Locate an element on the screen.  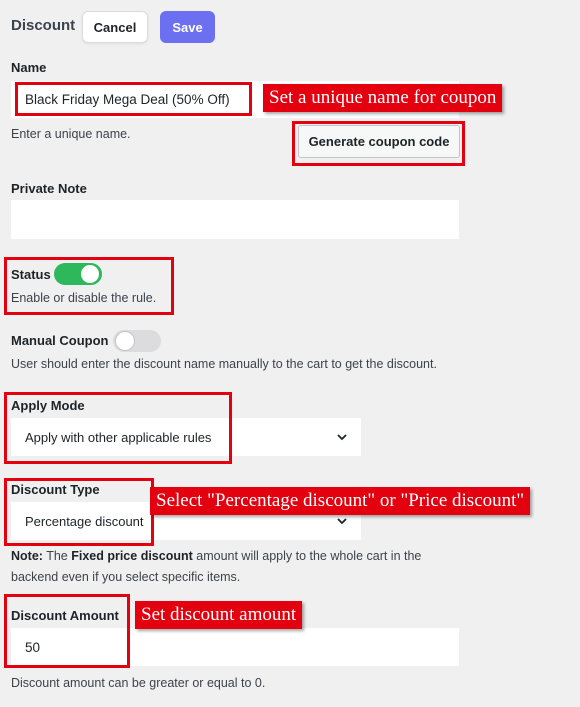
manual-coupon-toggle is located at coordinates (137, 341).